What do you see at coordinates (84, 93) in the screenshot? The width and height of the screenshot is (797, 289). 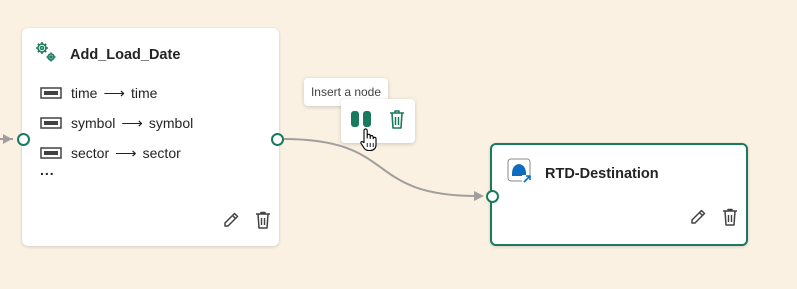 I see `field-source-name: time` at bounding box center [84, 93].